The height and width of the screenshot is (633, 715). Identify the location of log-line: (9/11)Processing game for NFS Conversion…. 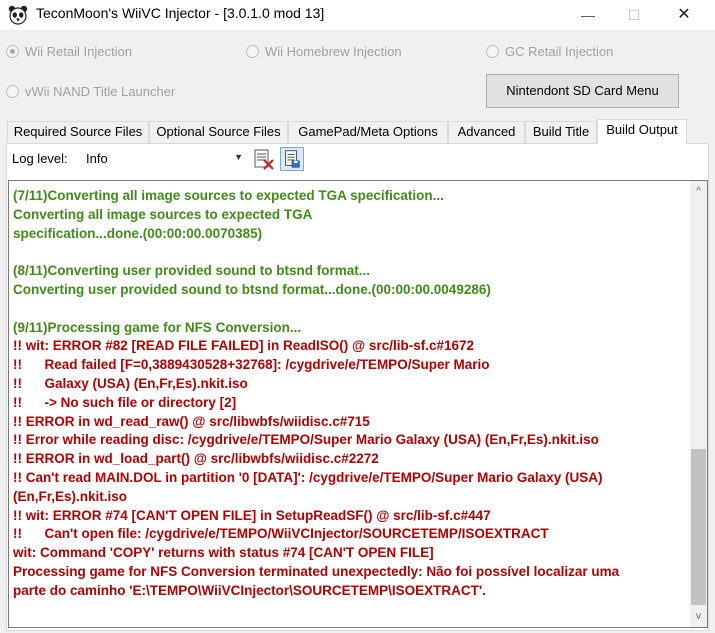
(157, 327).